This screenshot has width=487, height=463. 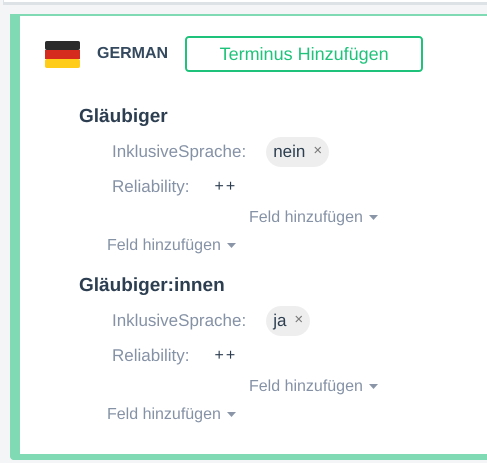 I want to click on term-title: Gläubiger, so click(x=123, y=116).